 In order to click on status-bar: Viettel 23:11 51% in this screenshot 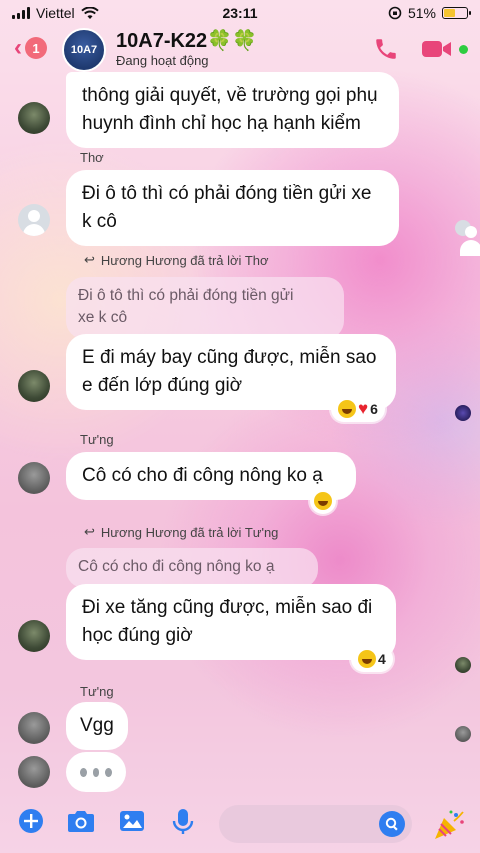, I will do `click(240, 13)`.